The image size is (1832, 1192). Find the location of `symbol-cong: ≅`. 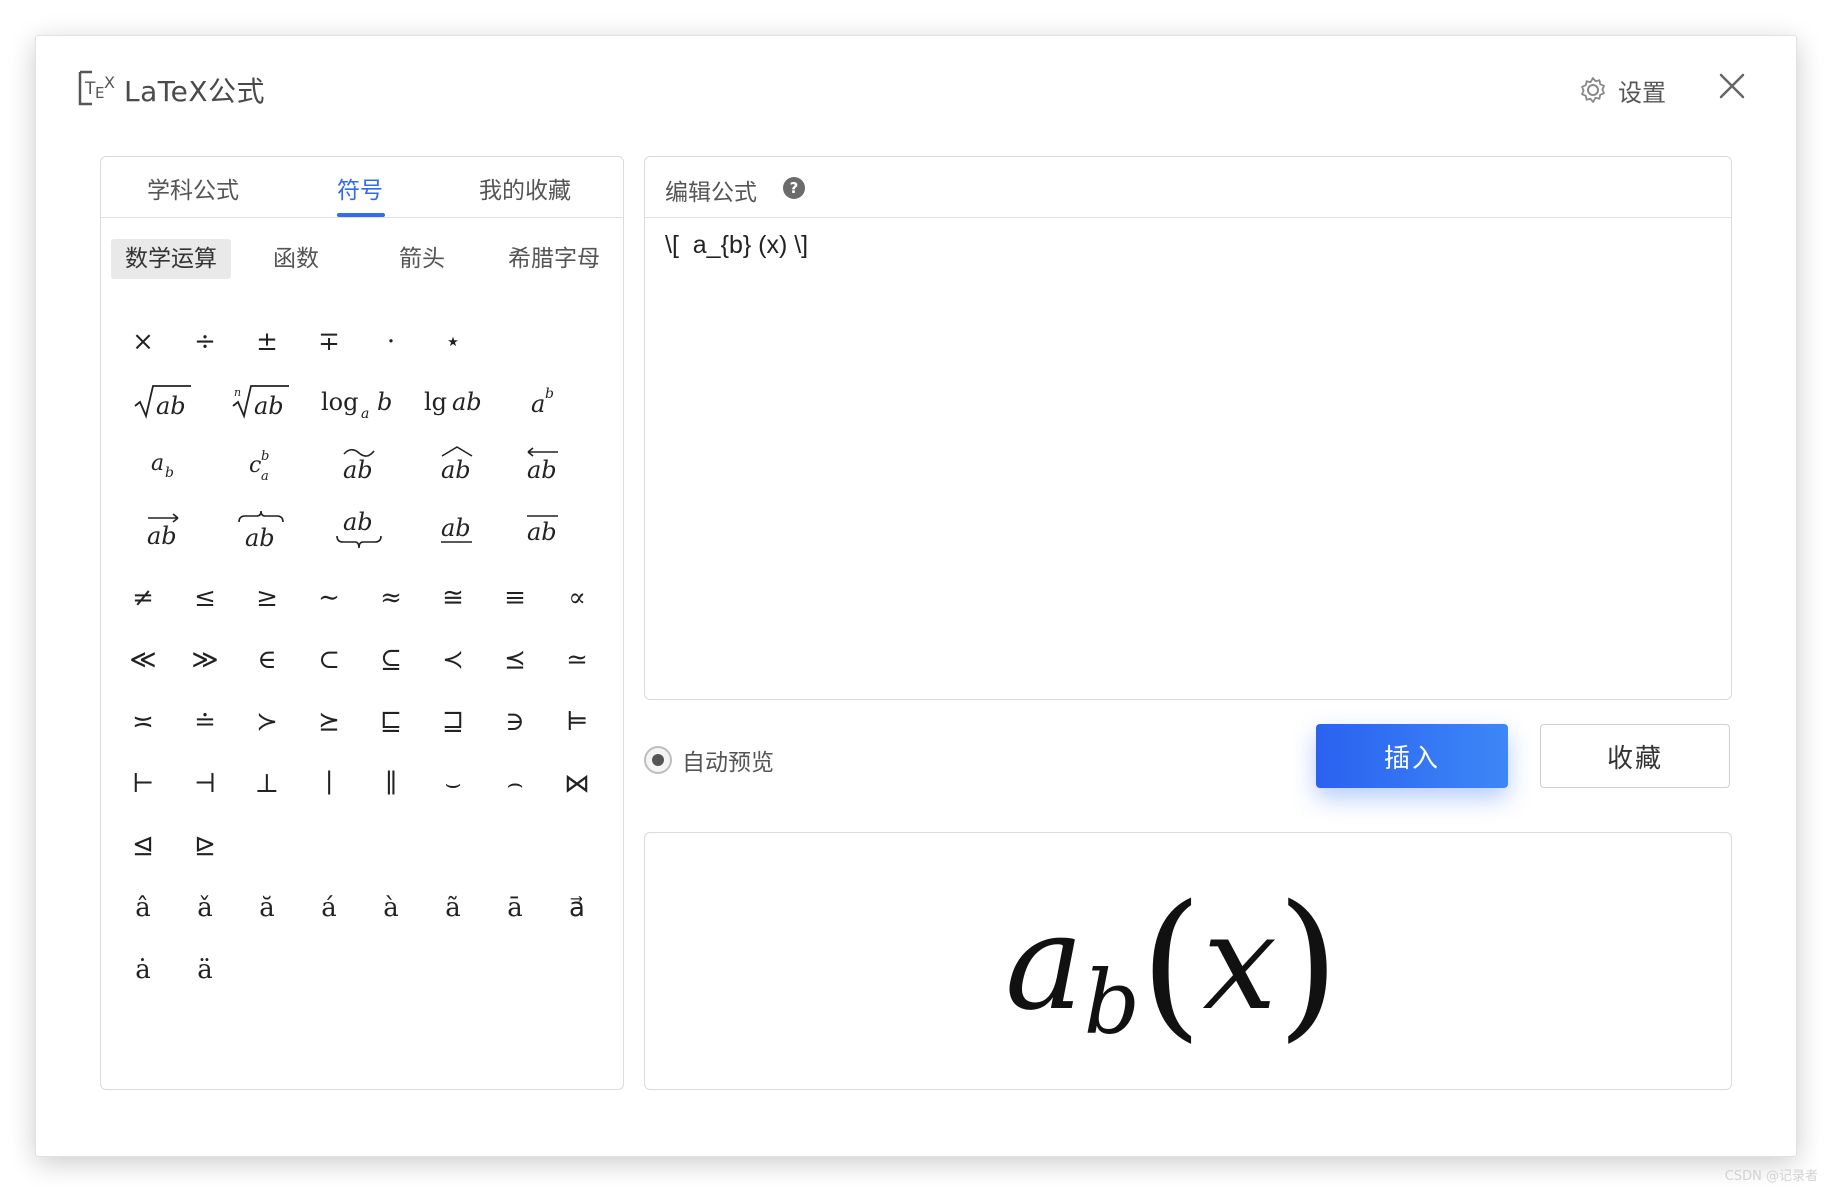

symbol-cong: ≅ is located at coordinates (453, 598).